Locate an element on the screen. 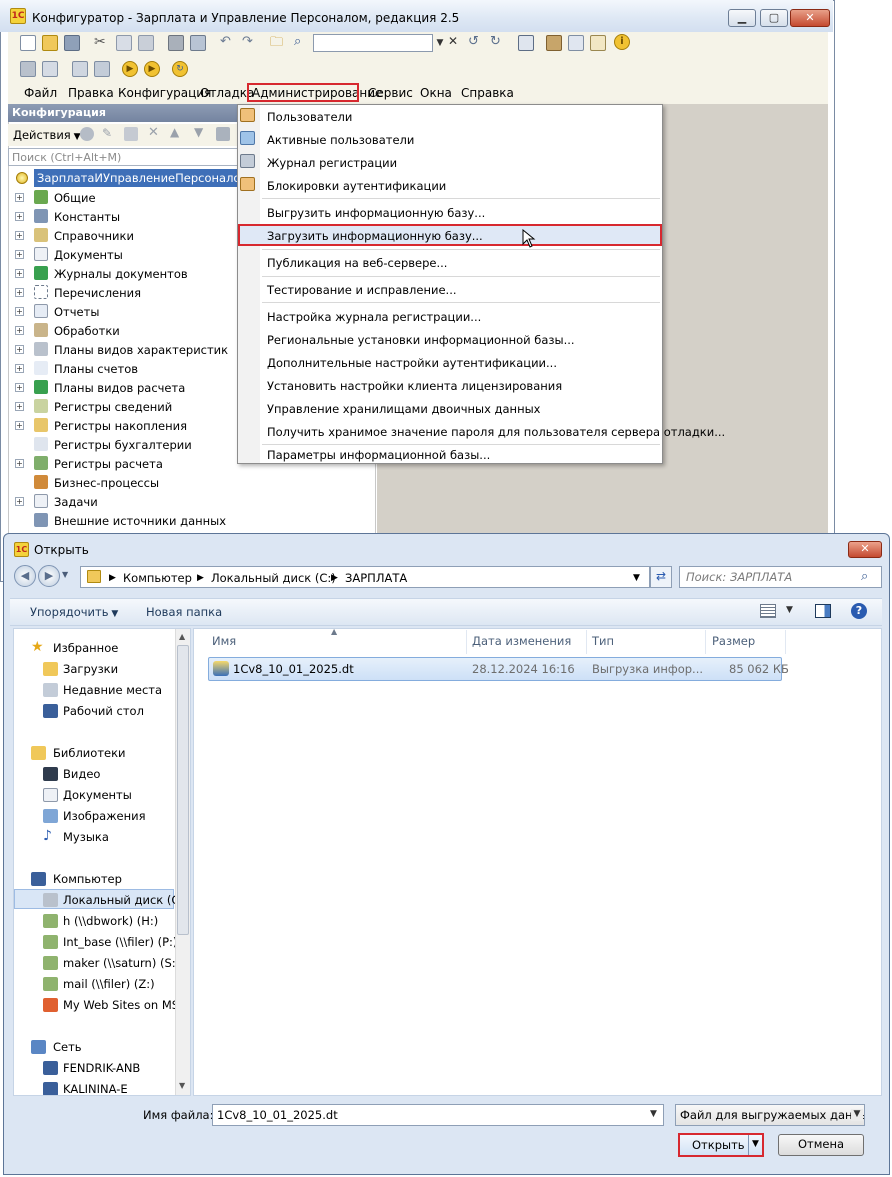  scroll-up-icon: ▲ is located at coordinates (182, 636).